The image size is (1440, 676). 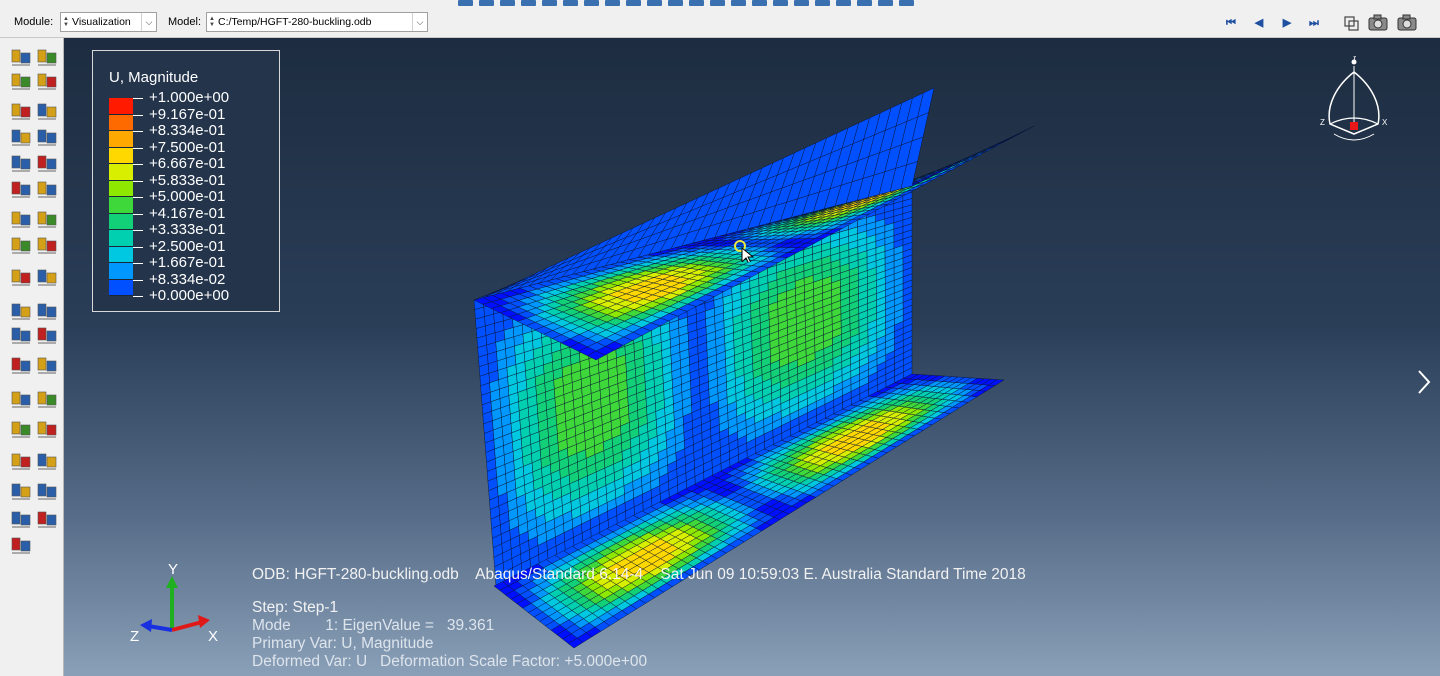 I want to click on chevron-right-icon, so click(x=1424, y=382).